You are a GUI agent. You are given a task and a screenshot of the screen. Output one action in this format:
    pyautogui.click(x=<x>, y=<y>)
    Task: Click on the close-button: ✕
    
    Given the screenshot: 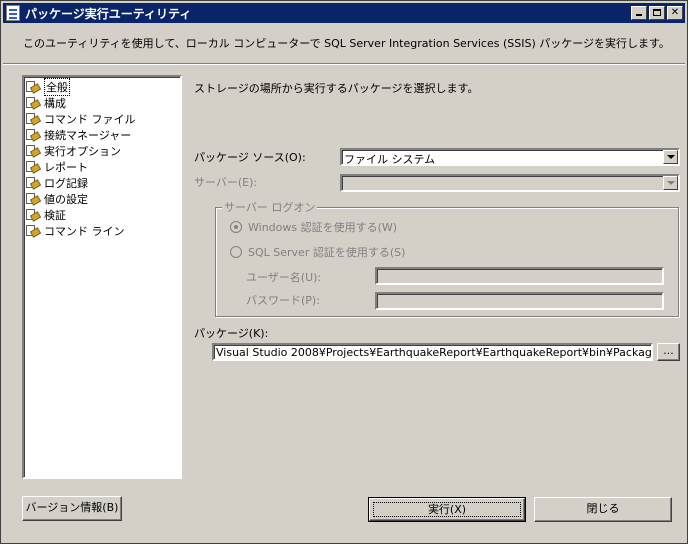 What is the action you would take?
    pyautogui.click(x=675, y=13)
    